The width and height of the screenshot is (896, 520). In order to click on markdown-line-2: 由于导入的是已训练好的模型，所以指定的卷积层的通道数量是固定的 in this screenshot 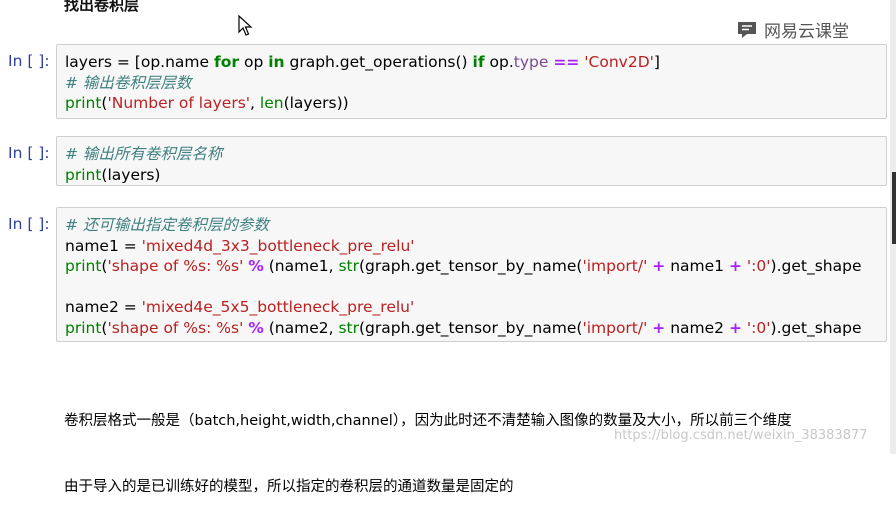, I will do `click(289, 487)`.